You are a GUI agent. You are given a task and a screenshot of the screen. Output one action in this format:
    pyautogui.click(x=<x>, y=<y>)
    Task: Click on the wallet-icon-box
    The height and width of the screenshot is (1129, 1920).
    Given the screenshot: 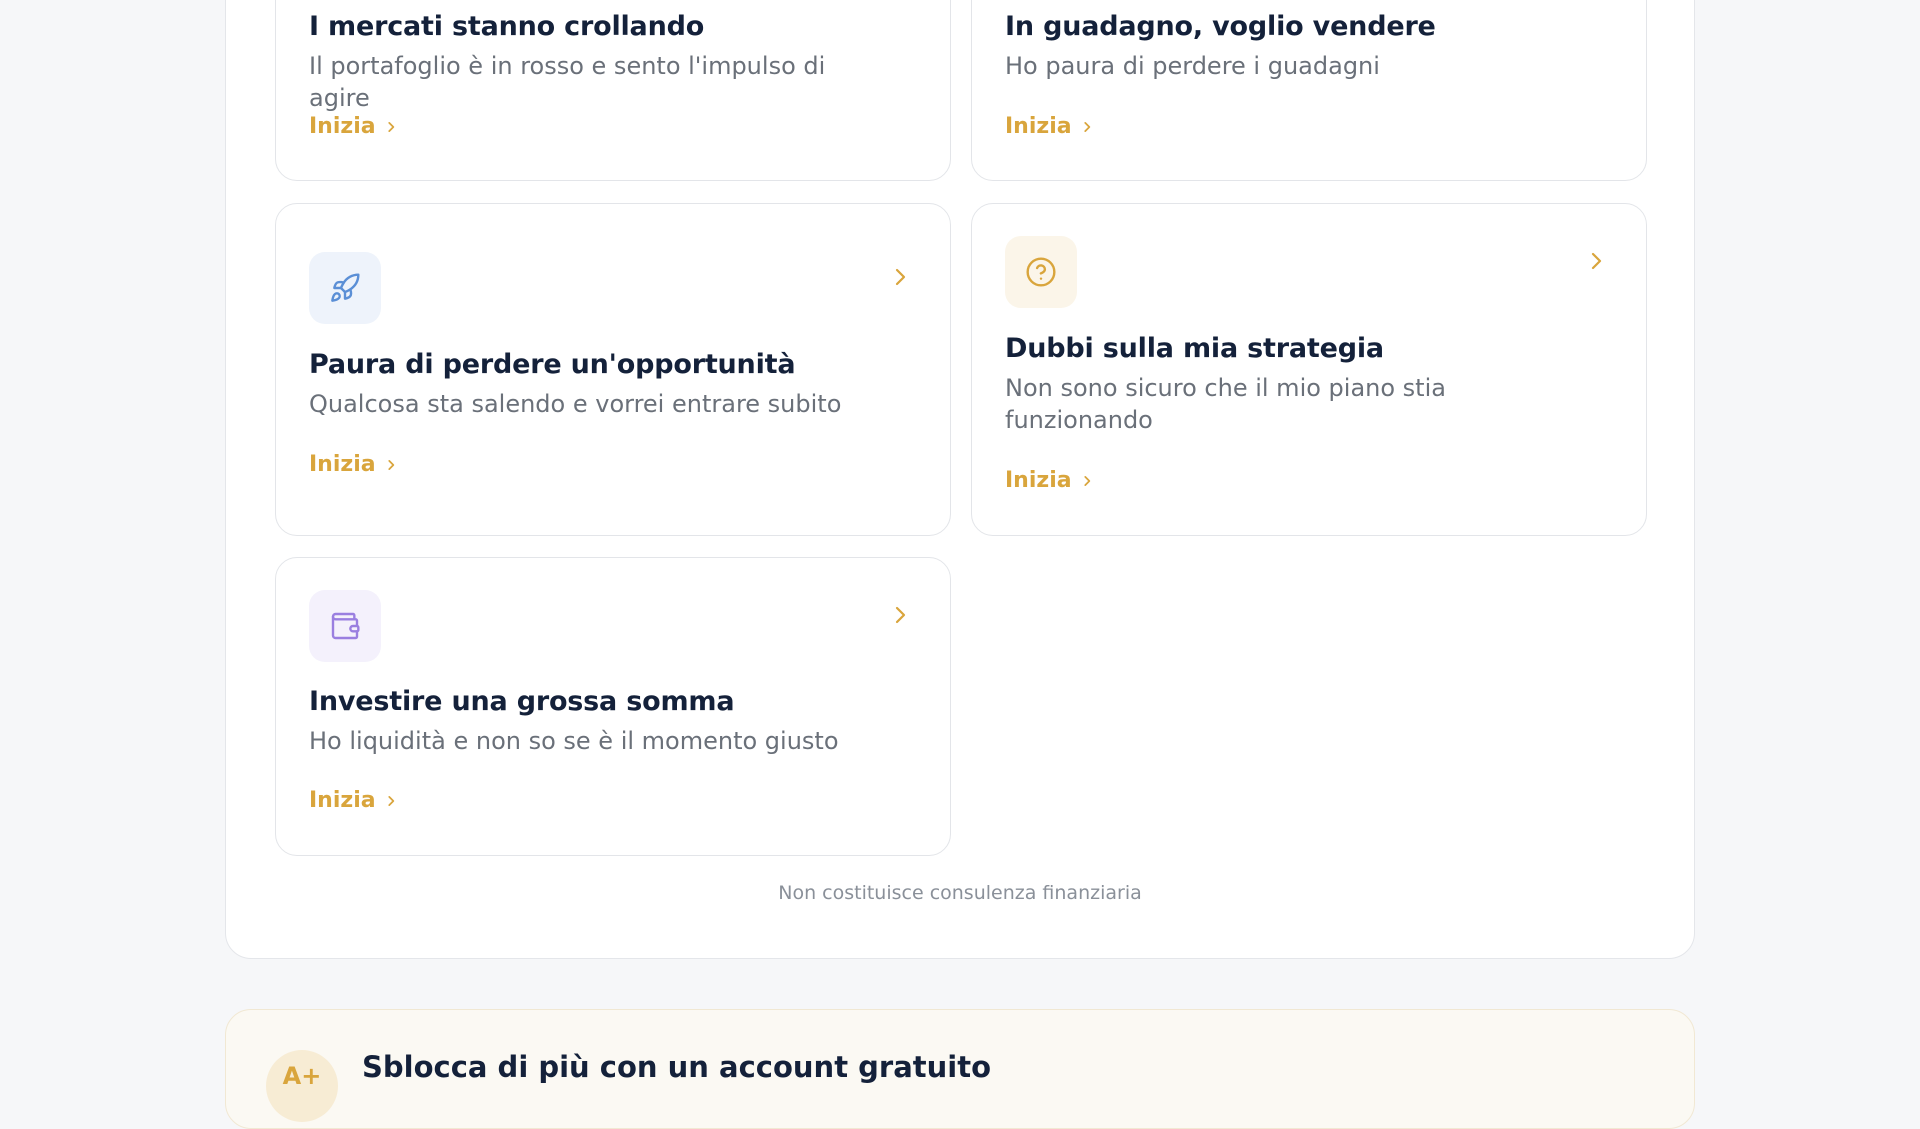 What is the action you would take?
    pyautogui.click(x=345, y=626)
    